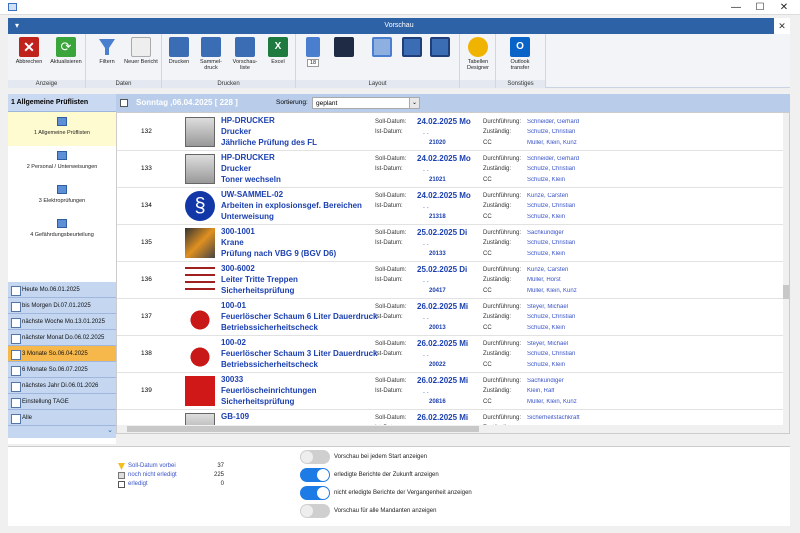 The image size is (800, 533). Describe the element at coordinates (736, 7) in the screenshot. I see `minimize-button: —` at that location.